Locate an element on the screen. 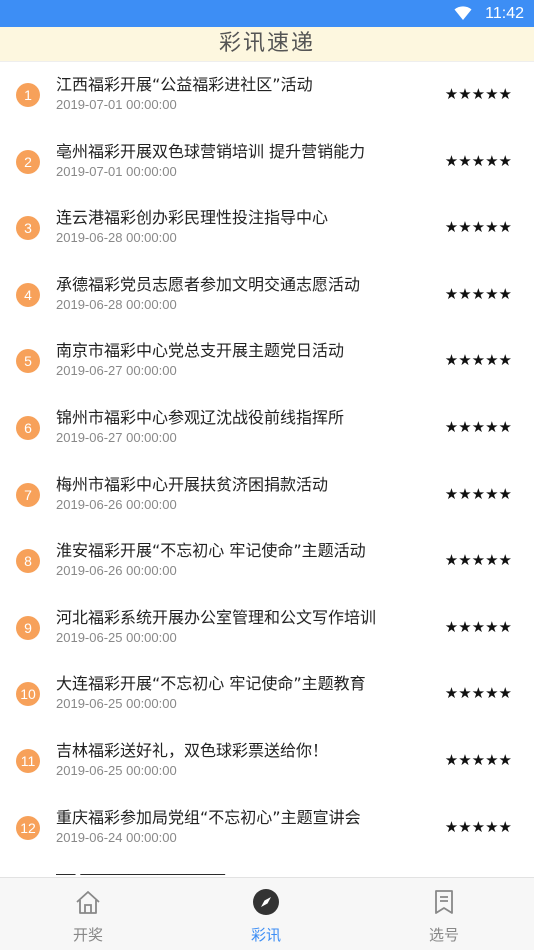 This screenshot has width=534, height=950. tab-number-picker: 选号 is located at coordinates (444, 914).